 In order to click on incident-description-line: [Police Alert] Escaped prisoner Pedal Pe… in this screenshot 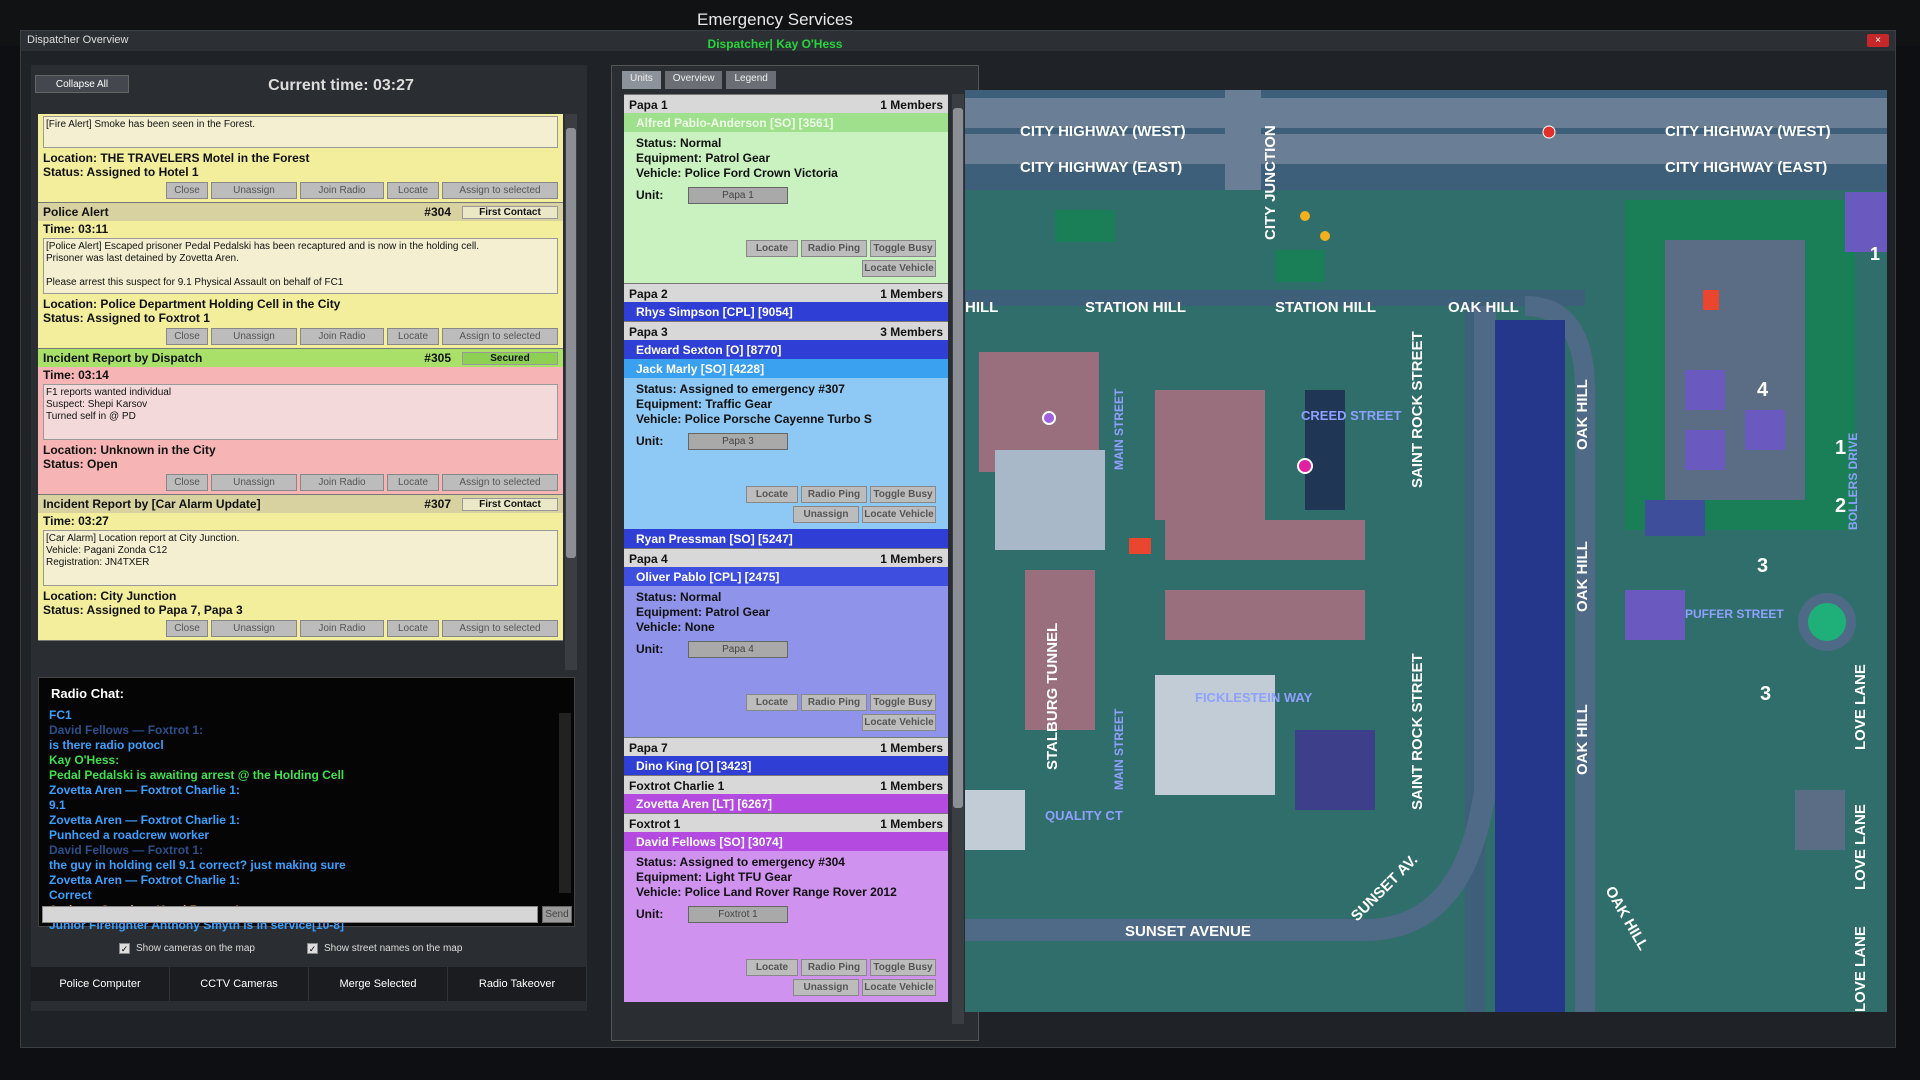, I will do `click(263, 246)`.